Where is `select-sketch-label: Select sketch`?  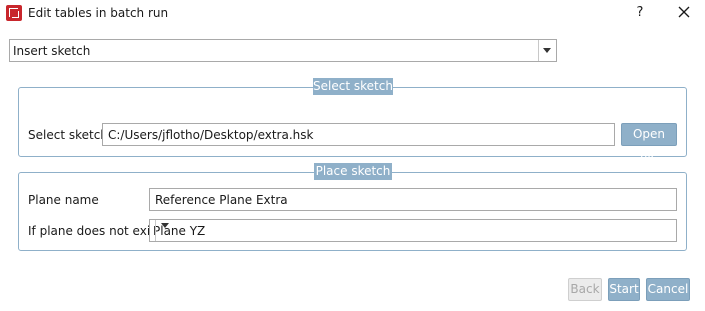 select-sketch-label: Select sketch is located at coordinates (68, 135).